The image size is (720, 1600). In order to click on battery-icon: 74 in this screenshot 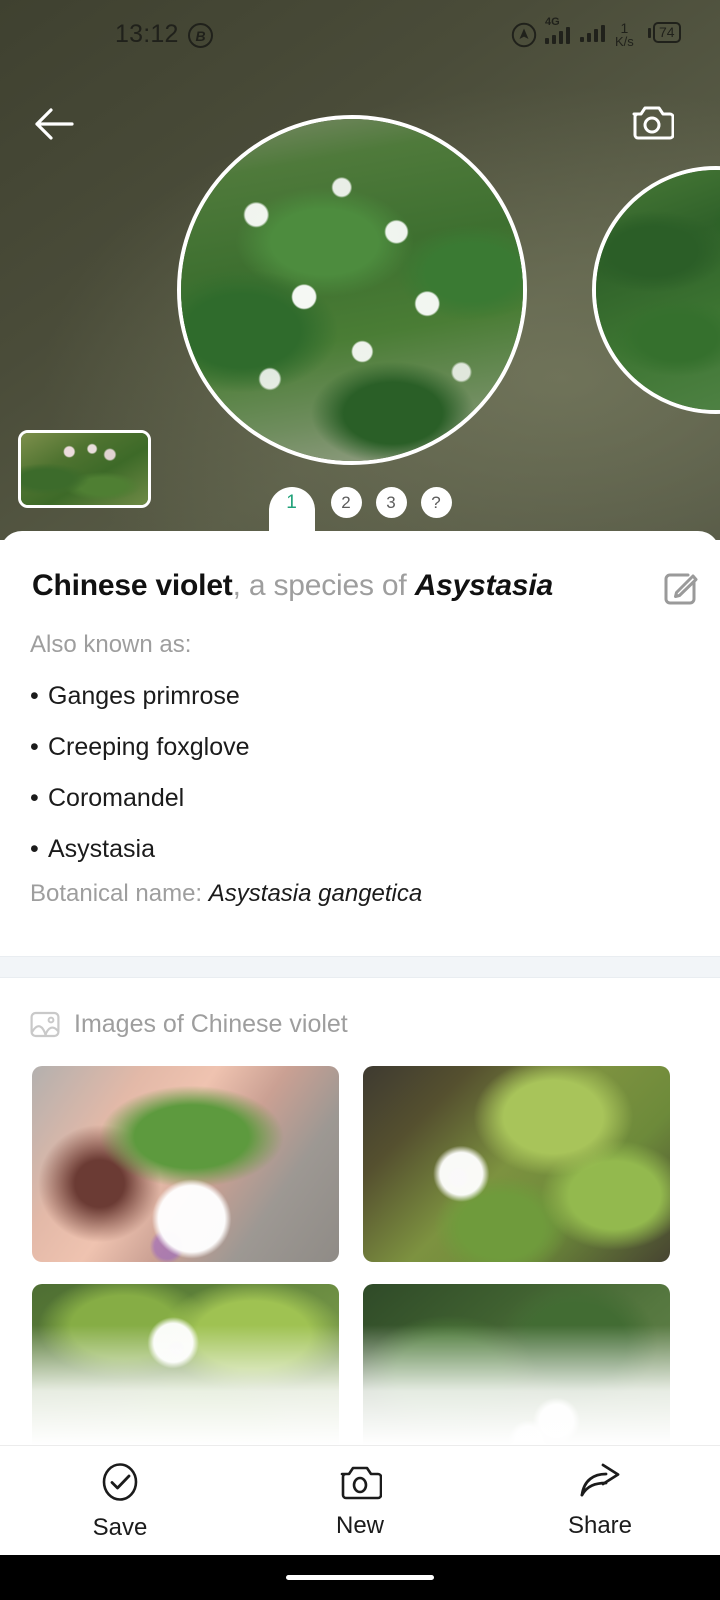, I will do `click(664, 32)`.